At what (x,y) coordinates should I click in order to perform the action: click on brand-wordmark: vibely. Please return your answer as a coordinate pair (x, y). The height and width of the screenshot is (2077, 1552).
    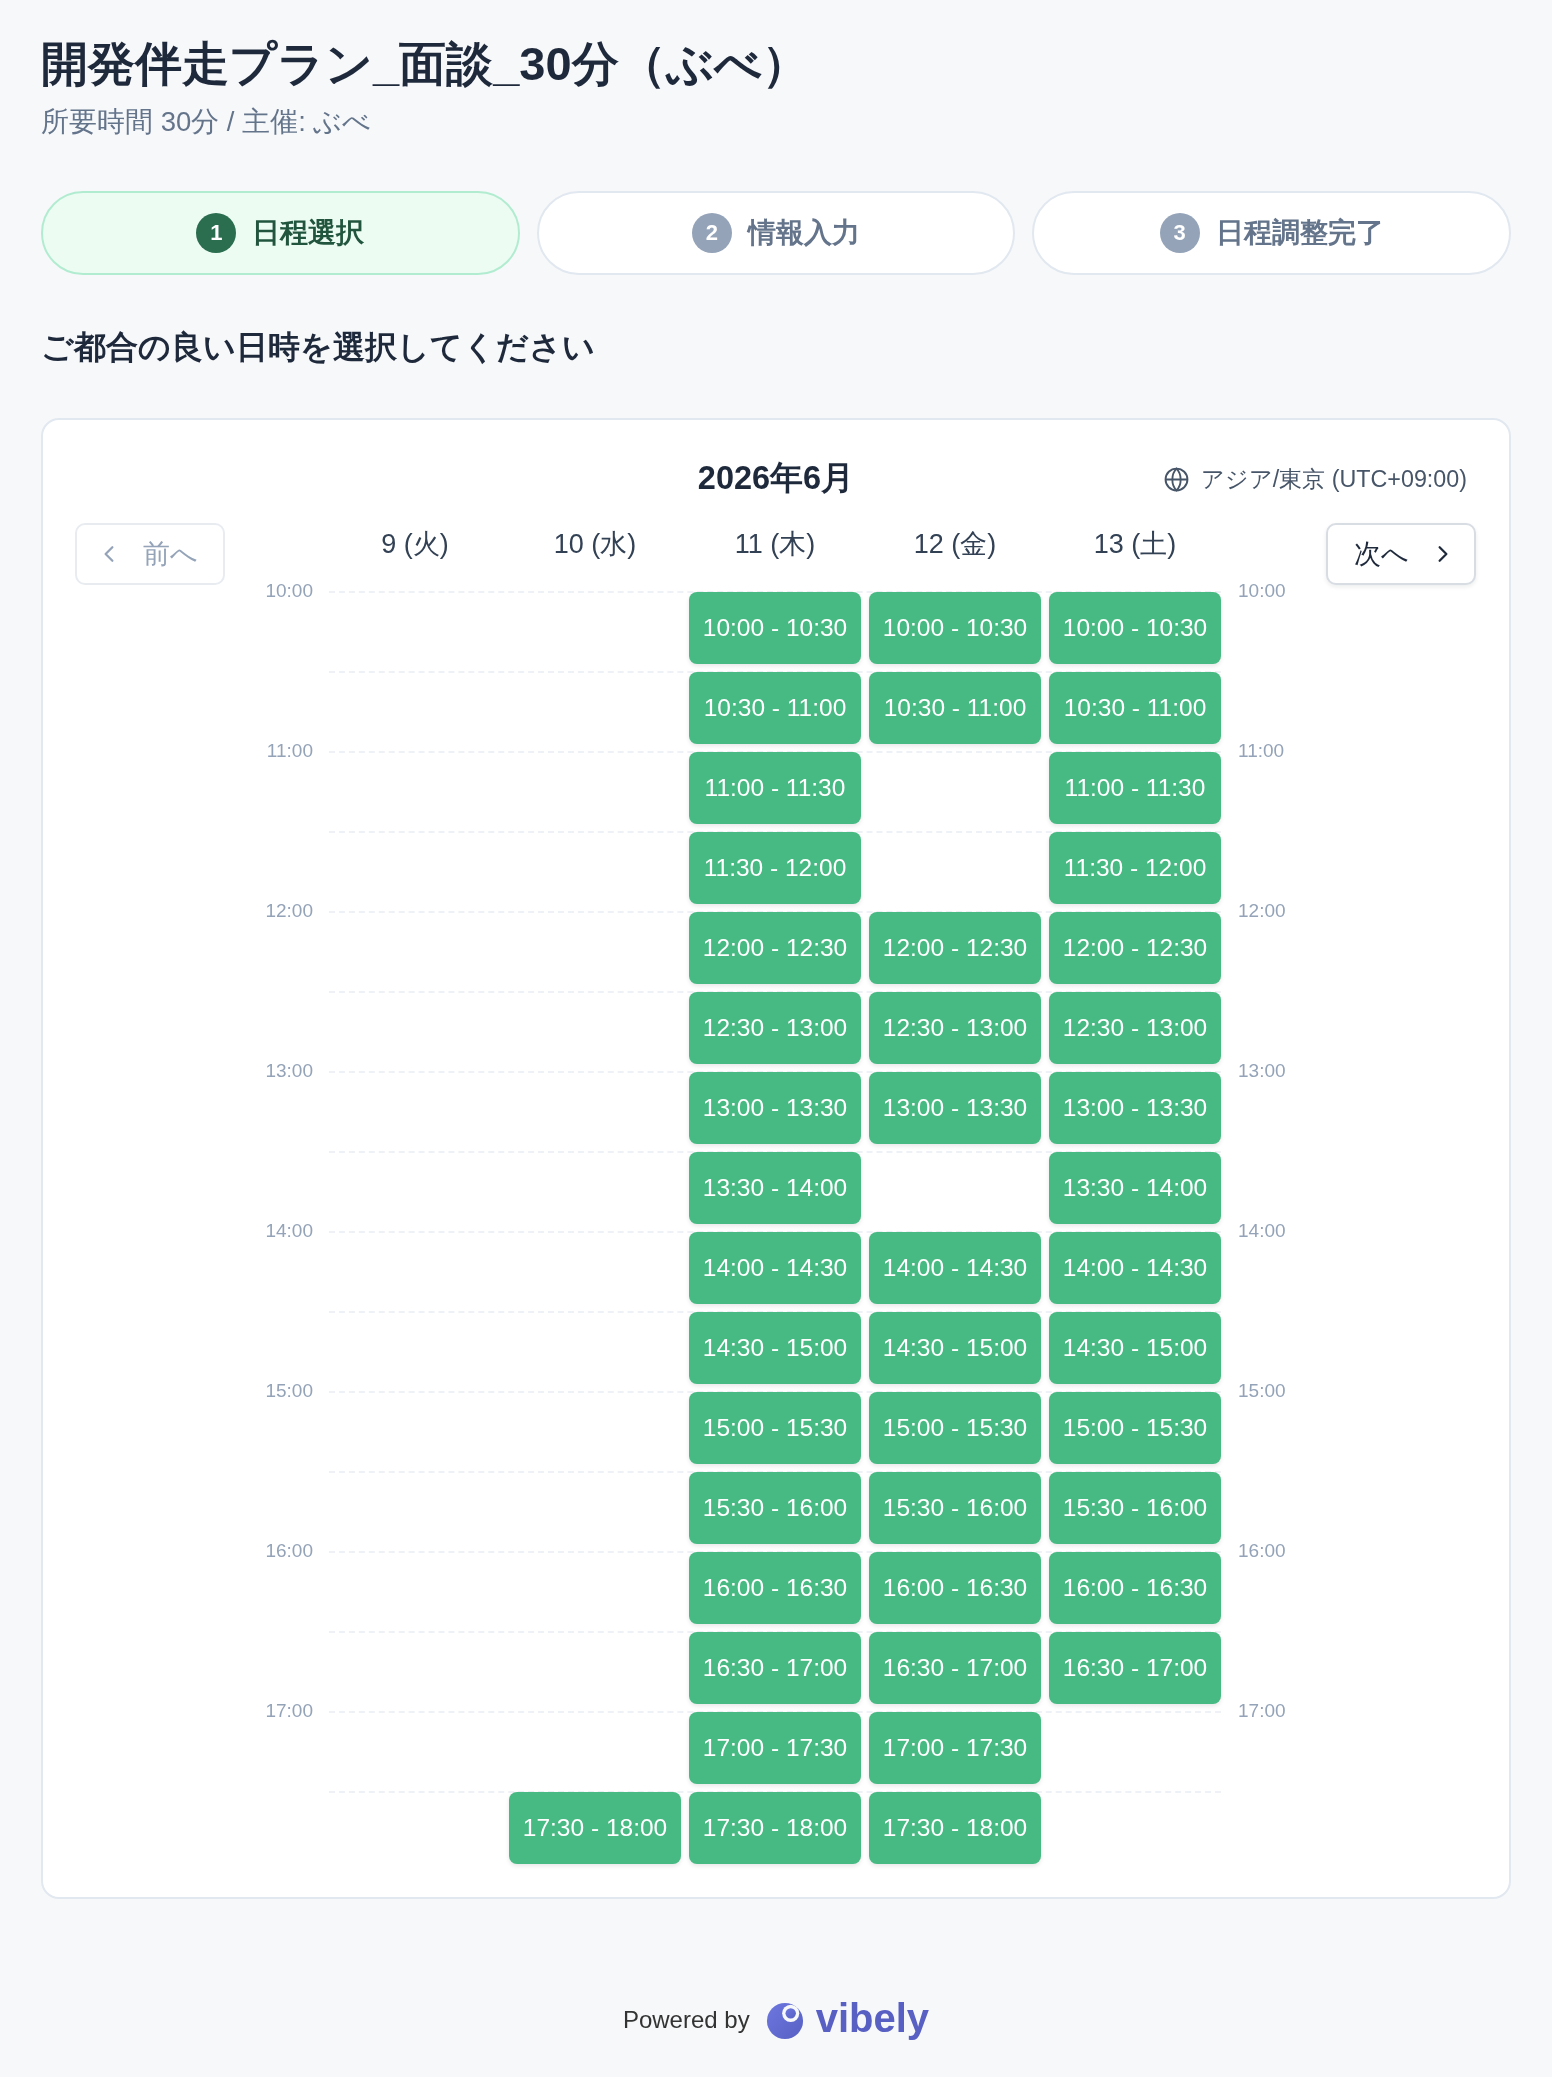
    Looking at the image, I should click on (872, 2020).